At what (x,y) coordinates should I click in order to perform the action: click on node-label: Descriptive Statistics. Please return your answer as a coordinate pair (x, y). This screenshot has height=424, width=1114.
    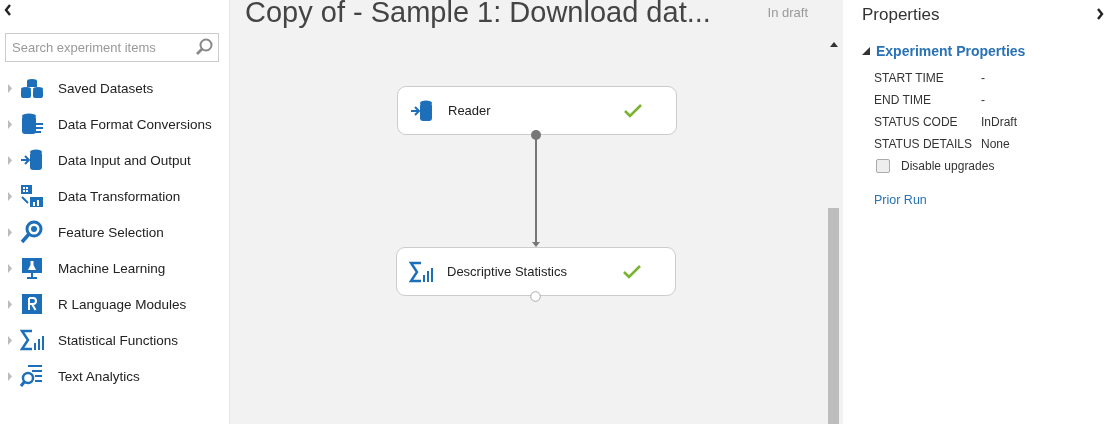
    Looking at the image, I should click on (507, 271).